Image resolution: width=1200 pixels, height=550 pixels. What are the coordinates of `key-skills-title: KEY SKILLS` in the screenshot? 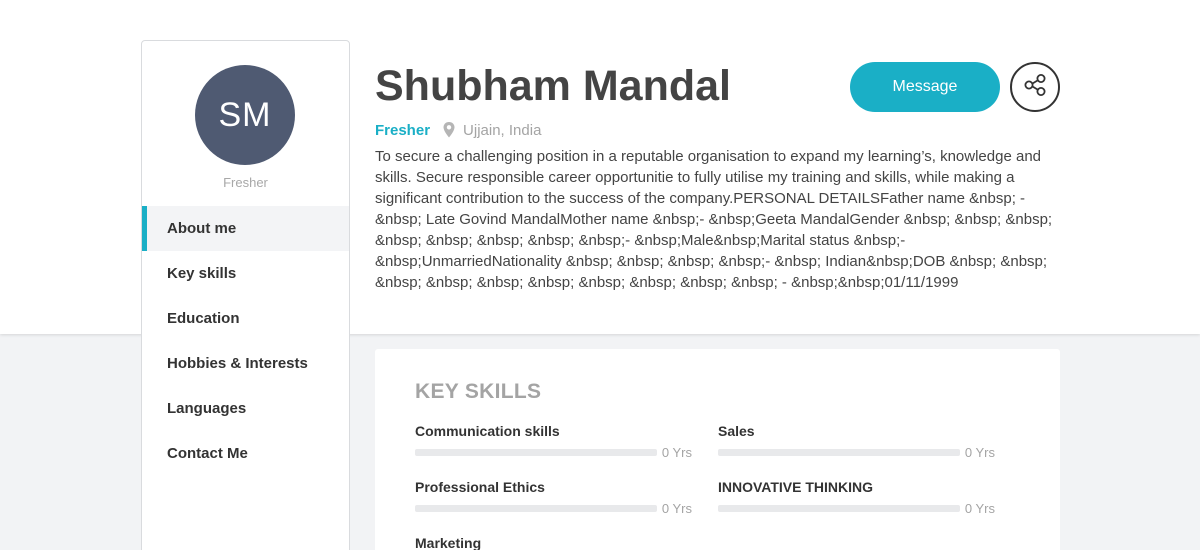 It's located at (478, 391).